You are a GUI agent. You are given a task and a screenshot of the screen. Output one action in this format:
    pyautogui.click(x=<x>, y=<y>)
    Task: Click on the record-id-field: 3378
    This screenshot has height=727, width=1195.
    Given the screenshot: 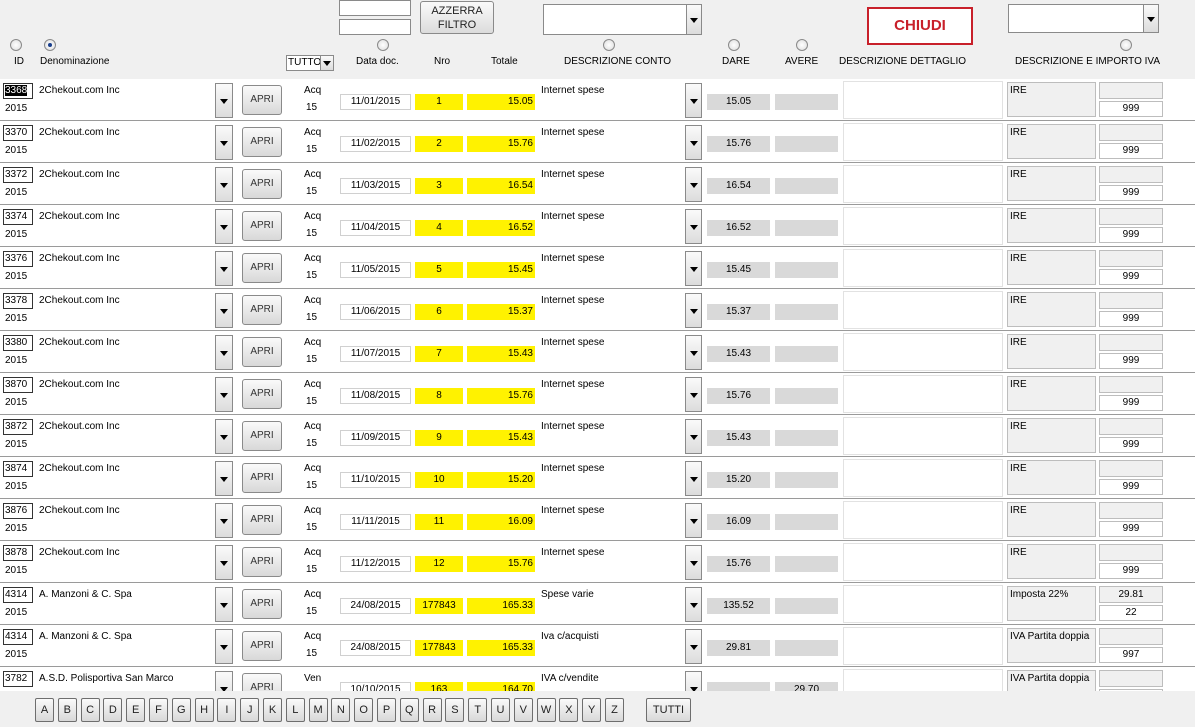 What is the action you would take?
    pyautogui.click(x=18, y=301)
    